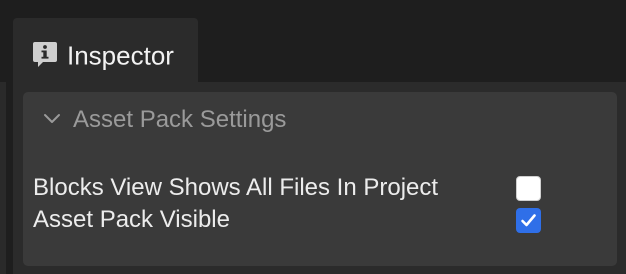  Describe the element at coordinates (131, 219) in the screenshot. I see `asset-pack-visible-label: Asset Pack Visible` at that location.